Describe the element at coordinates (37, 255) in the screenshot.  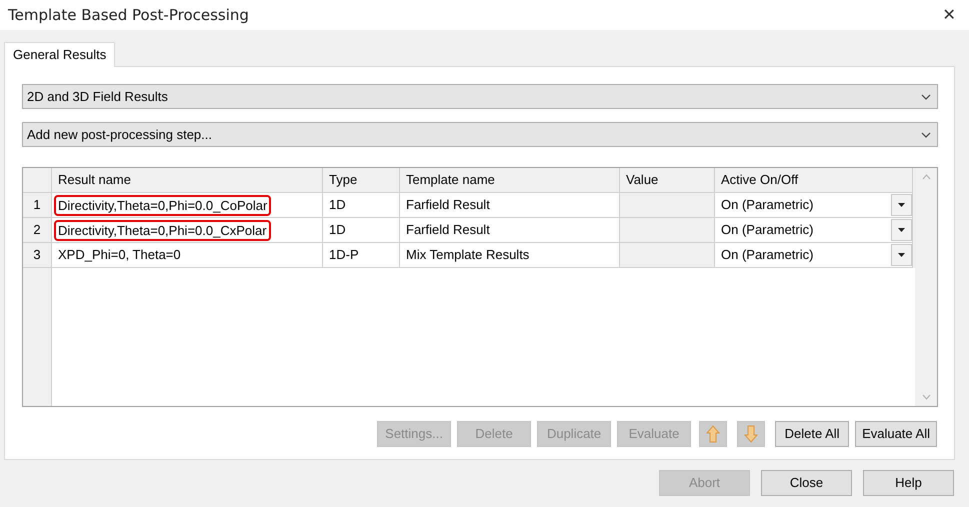
I see `row-number: 3` at that location.